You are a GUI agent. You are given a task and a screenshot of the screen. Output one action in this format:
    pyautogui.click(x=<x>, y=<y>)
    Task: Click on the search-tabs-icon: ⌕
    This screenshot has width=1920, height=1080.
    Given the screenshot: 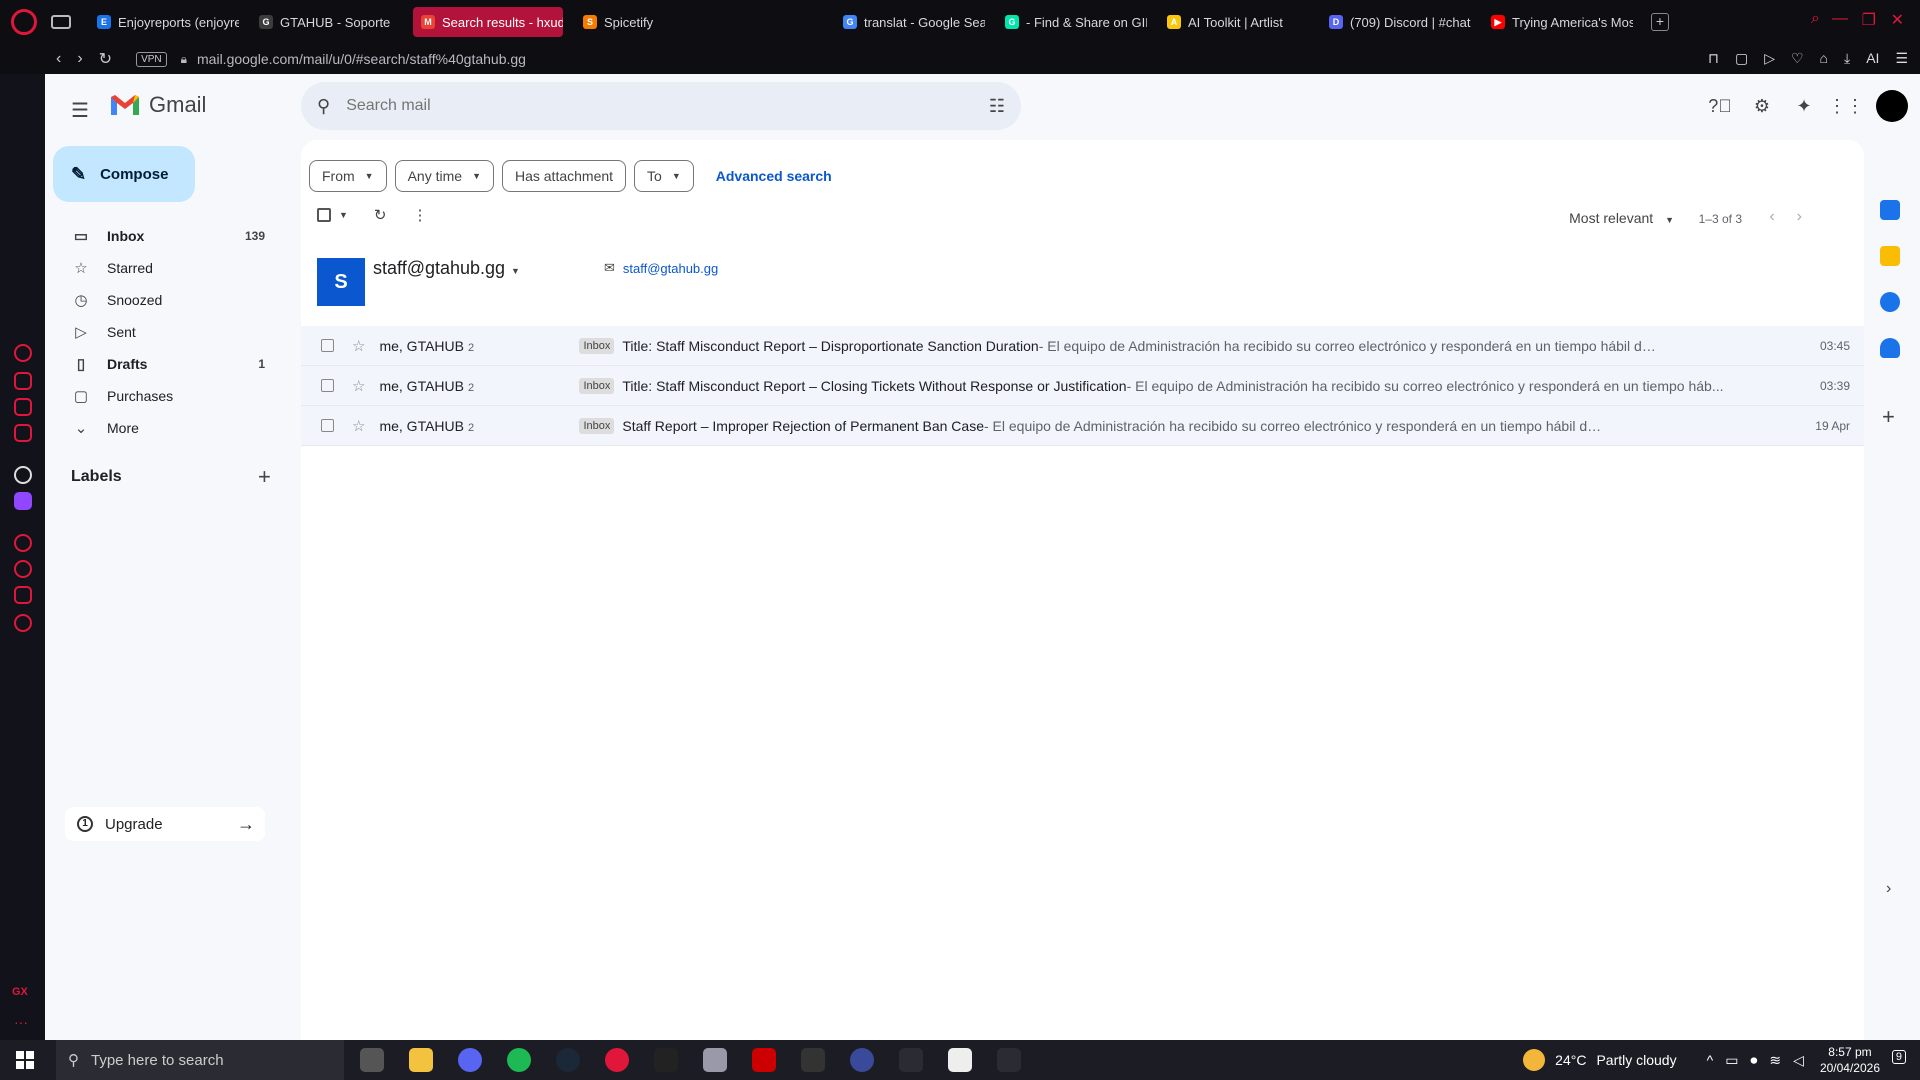 What is the action you would take?
    pyautogui.click(x=1815, y=19)
    